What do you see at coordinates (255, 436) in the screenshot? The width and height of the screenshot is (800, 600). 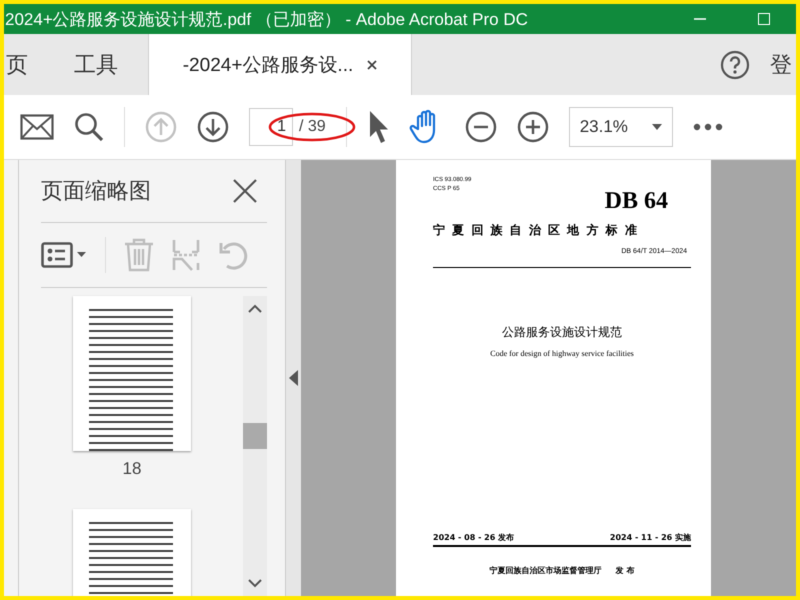 I see `scrollbar-thumb` at bounding box center [255, 436].